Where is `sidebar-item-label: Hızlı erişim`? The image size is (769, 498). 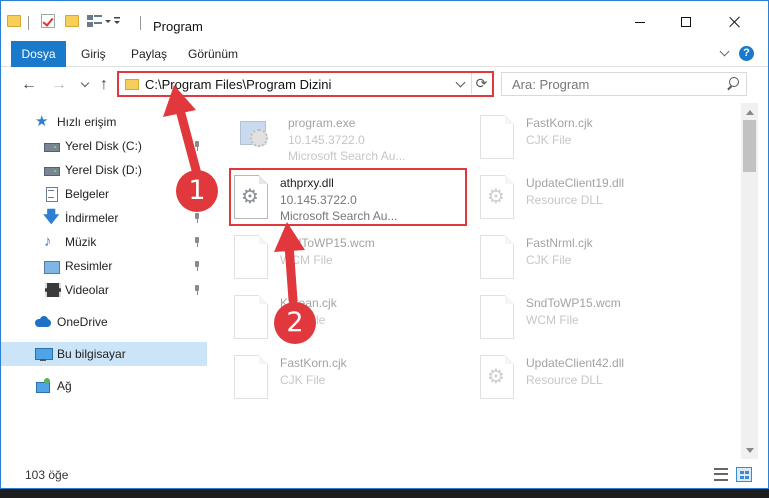
sidebar-item-label: Hızlı erişim is located at coordinates (87, 122).